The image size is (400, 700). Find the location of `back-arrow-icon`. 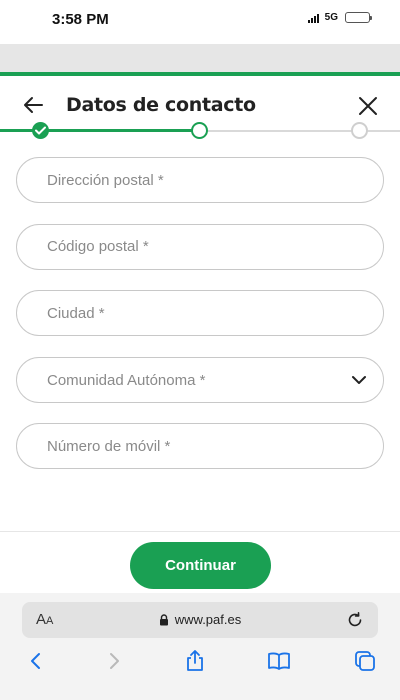

back-arrow-icon is located at coordinates (33, 105).